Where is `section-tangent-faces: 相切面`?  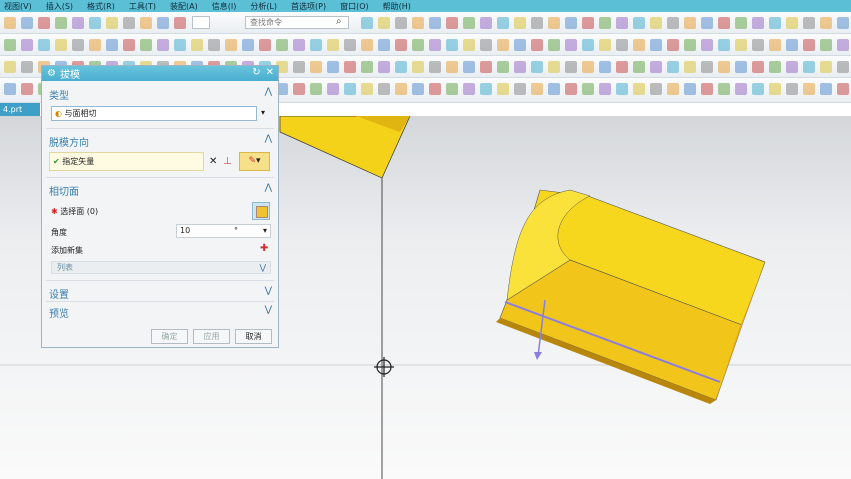 section-tangent-faces: 相切面 is located at coordinates (64, 190).